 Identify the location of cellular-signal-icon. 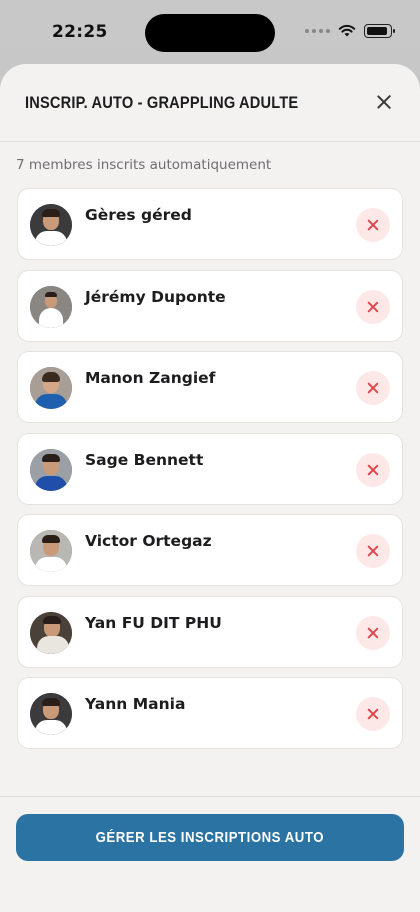
(317, 31).